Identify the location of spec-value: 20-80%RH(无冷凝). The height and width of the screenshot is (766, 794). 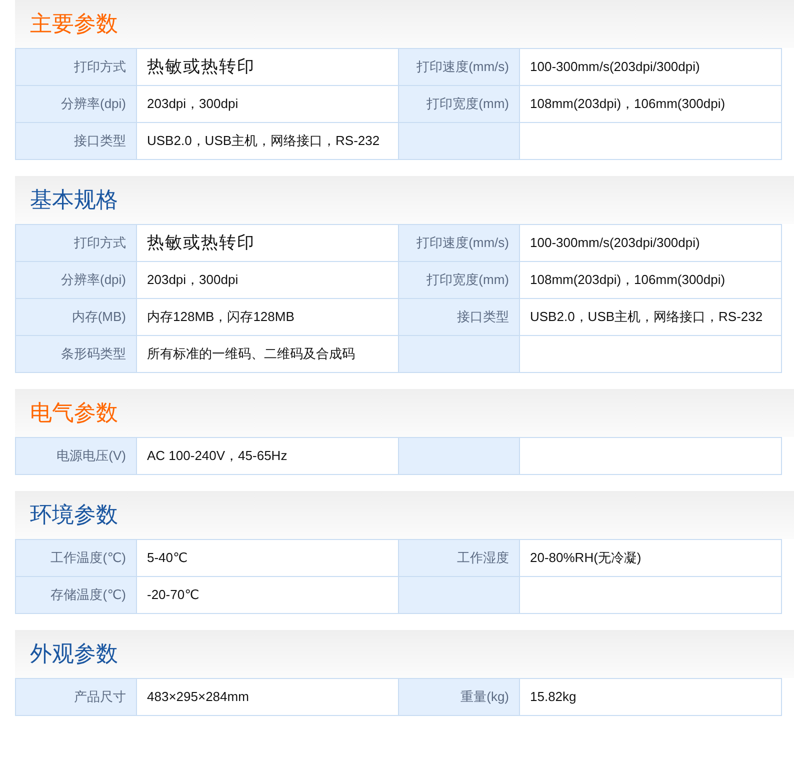
(651, 558).